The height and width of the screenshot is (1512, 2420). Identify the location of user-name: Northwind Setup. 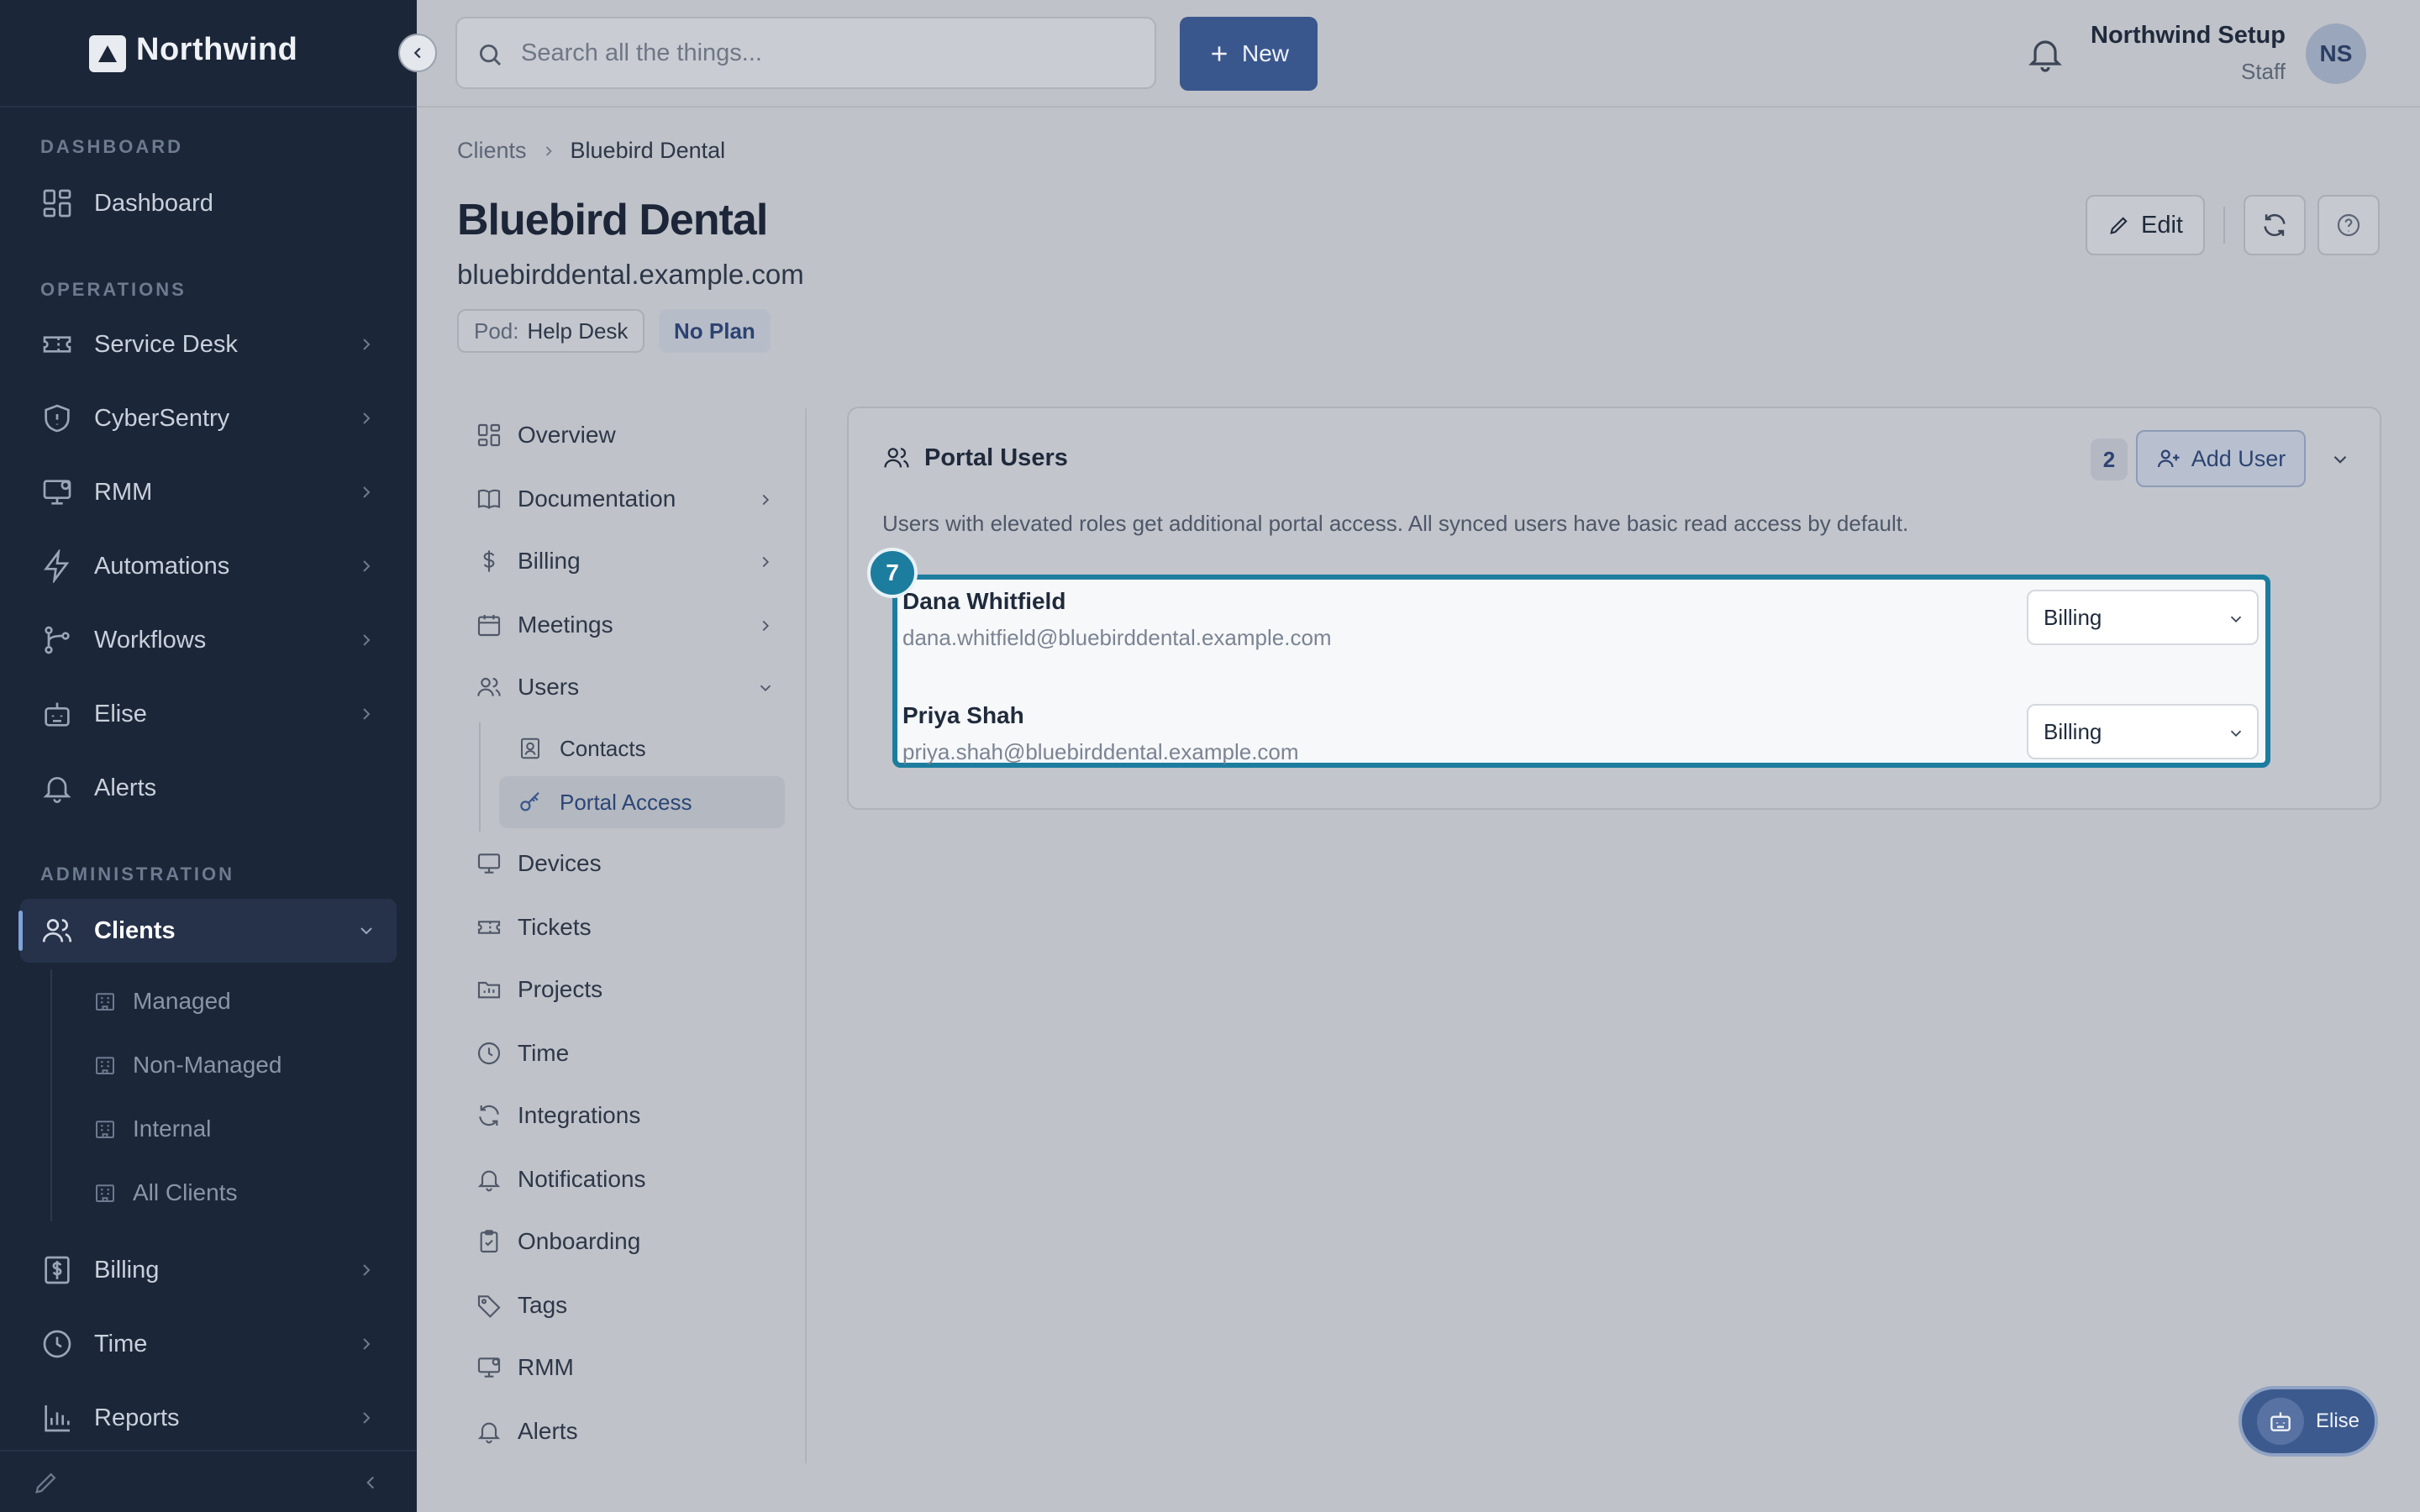
(2188, 35).